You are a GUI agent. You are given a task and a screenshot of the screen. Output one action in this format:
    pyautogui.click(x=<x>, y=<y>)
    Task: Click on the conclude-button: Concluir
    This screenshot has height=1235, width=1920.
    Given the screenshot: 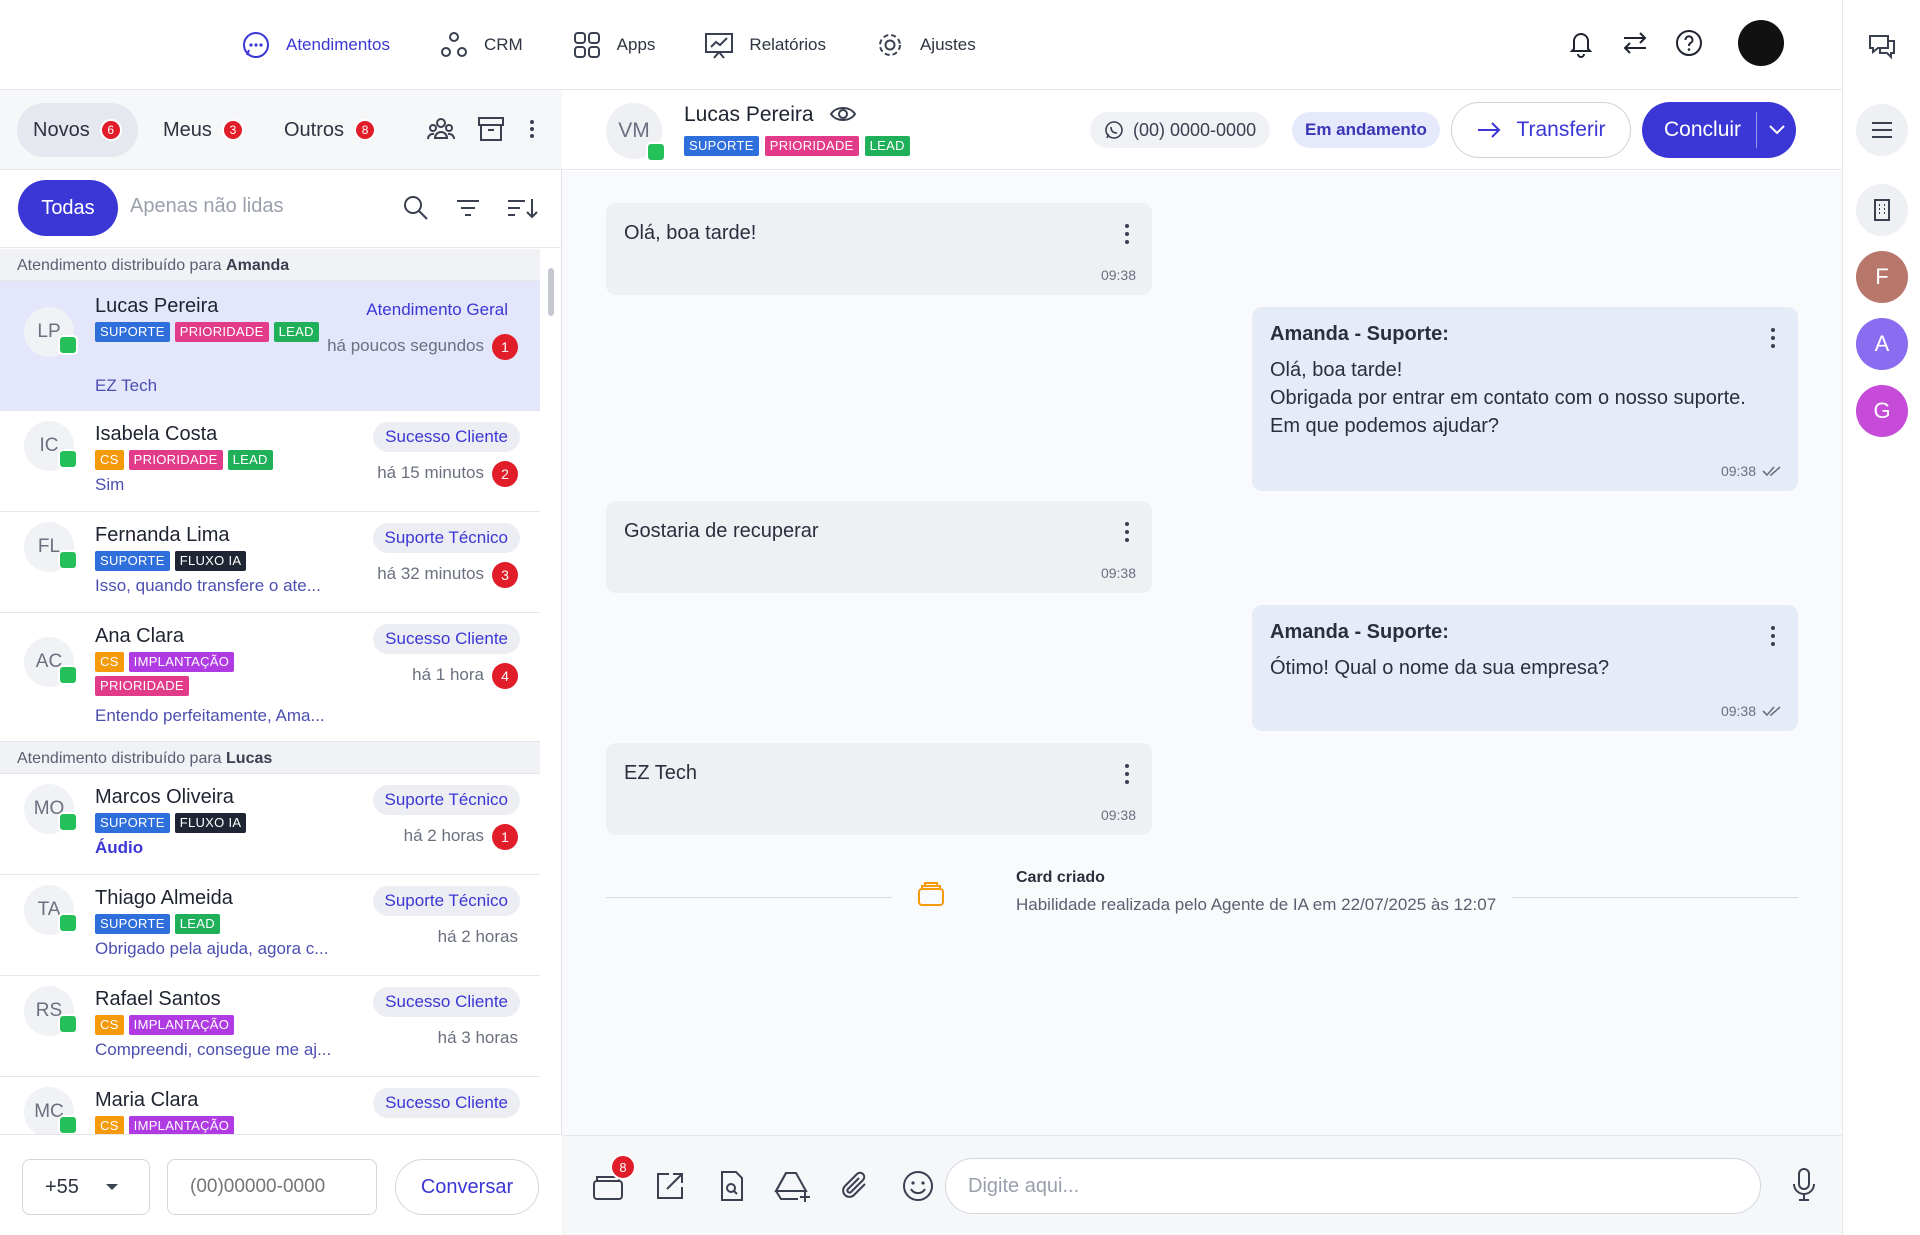 What is the action you would take?
    pyautogui.click(x=1719, y=130)
    